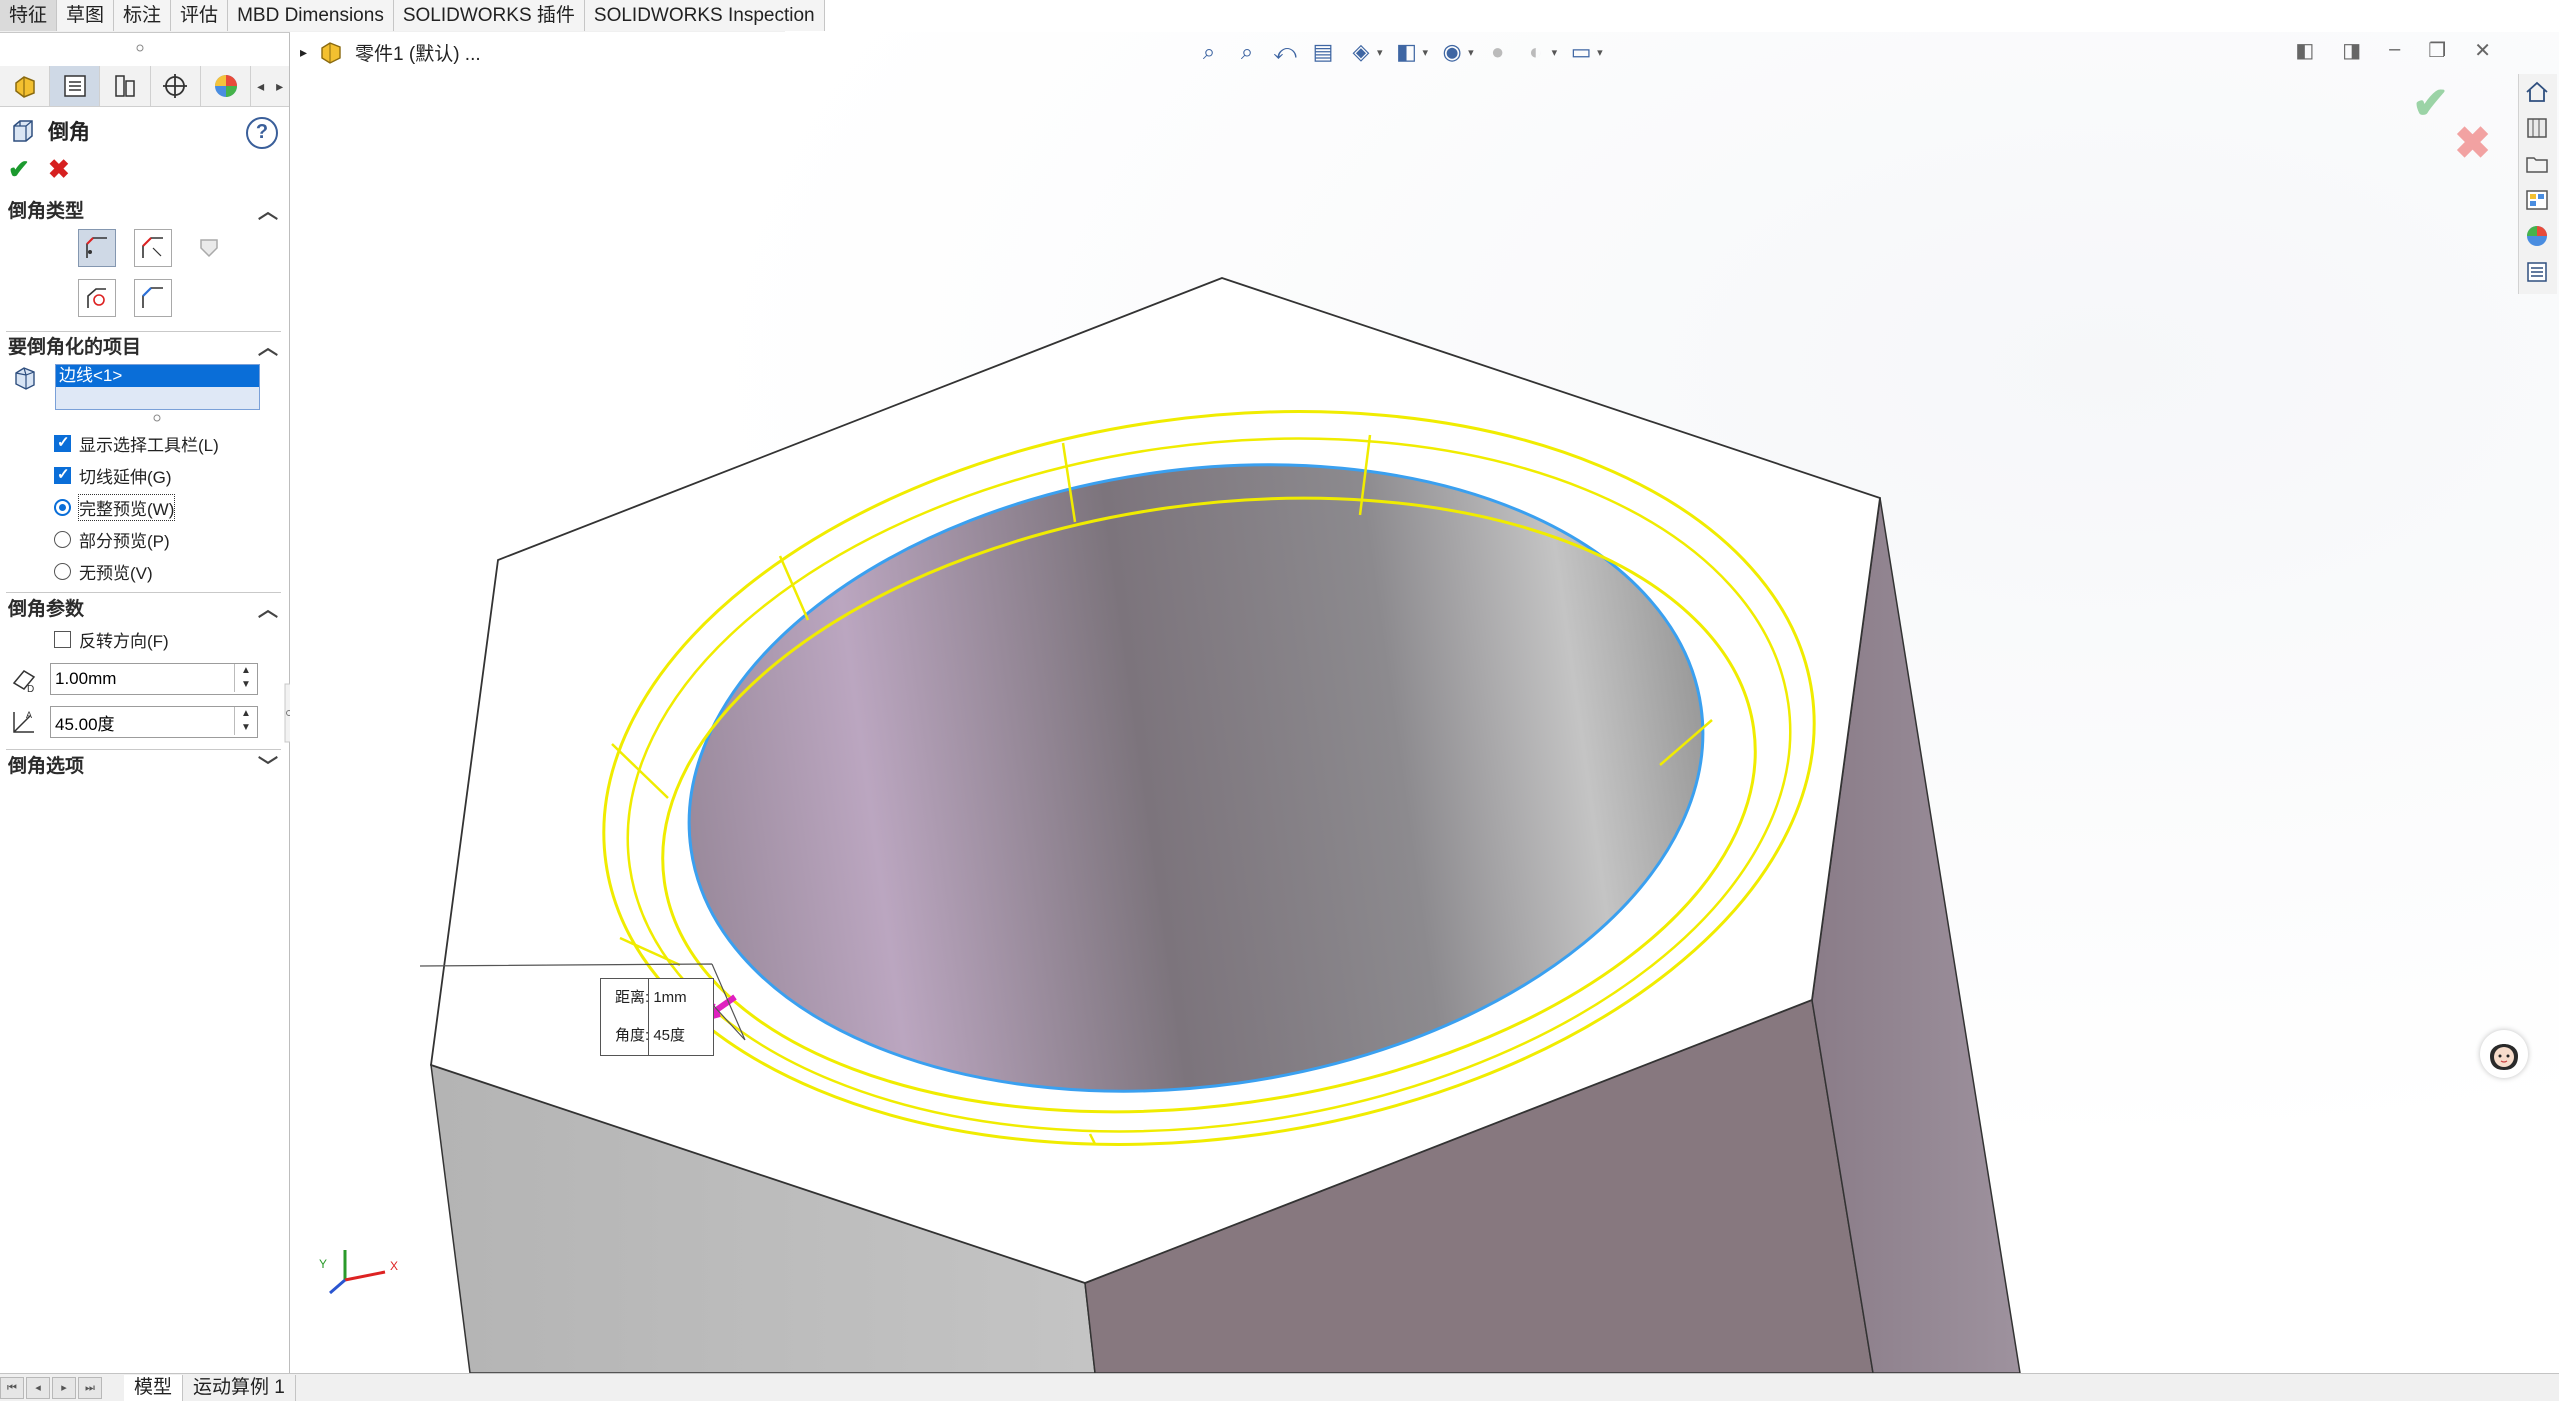  Describe the element at coordinates (125, 86) in the screenshot. I see `configuration-manager-tab` at that location.